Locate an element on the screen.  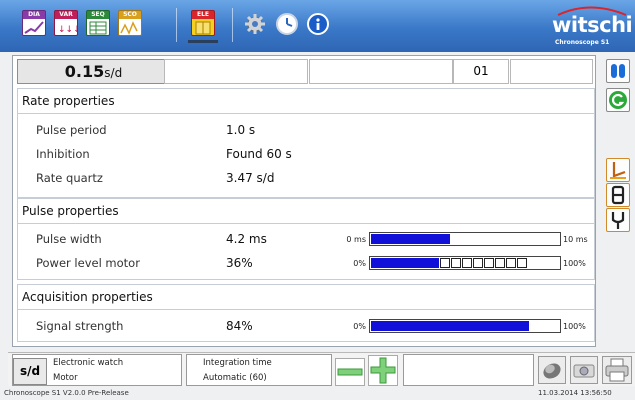
dia-label: DIA is located at coordinates (34, 14).